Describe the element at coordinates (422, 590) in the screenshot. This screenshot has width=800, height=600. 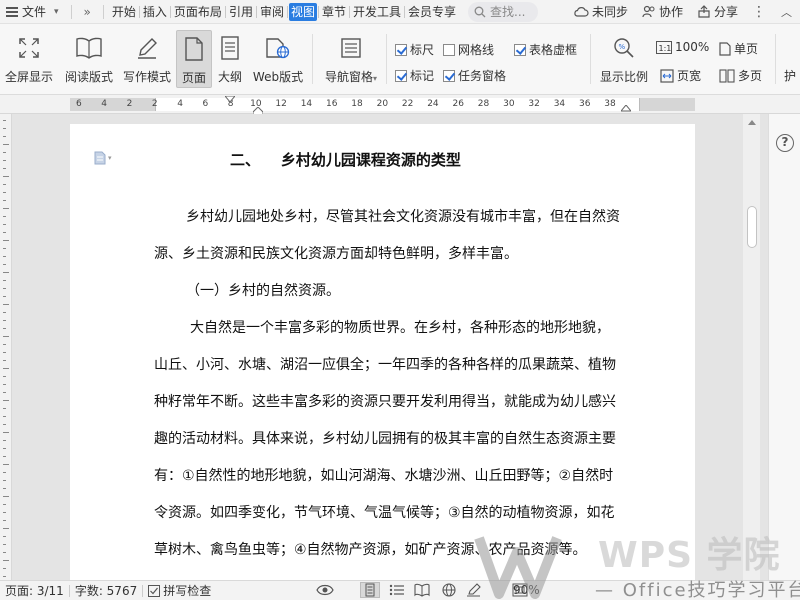
I see `reading-view-status-icon` at that location.